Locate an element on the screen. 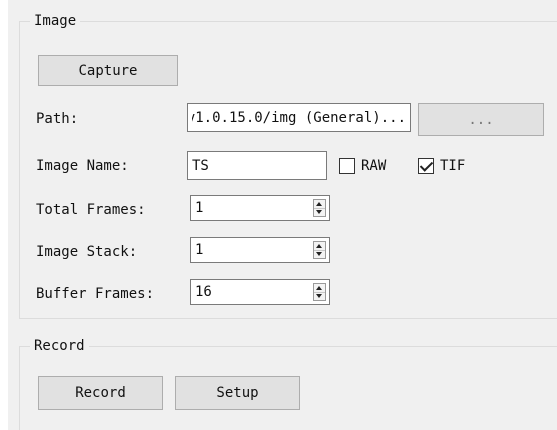  total-frames-stepper is located at coordinates (319, 208).